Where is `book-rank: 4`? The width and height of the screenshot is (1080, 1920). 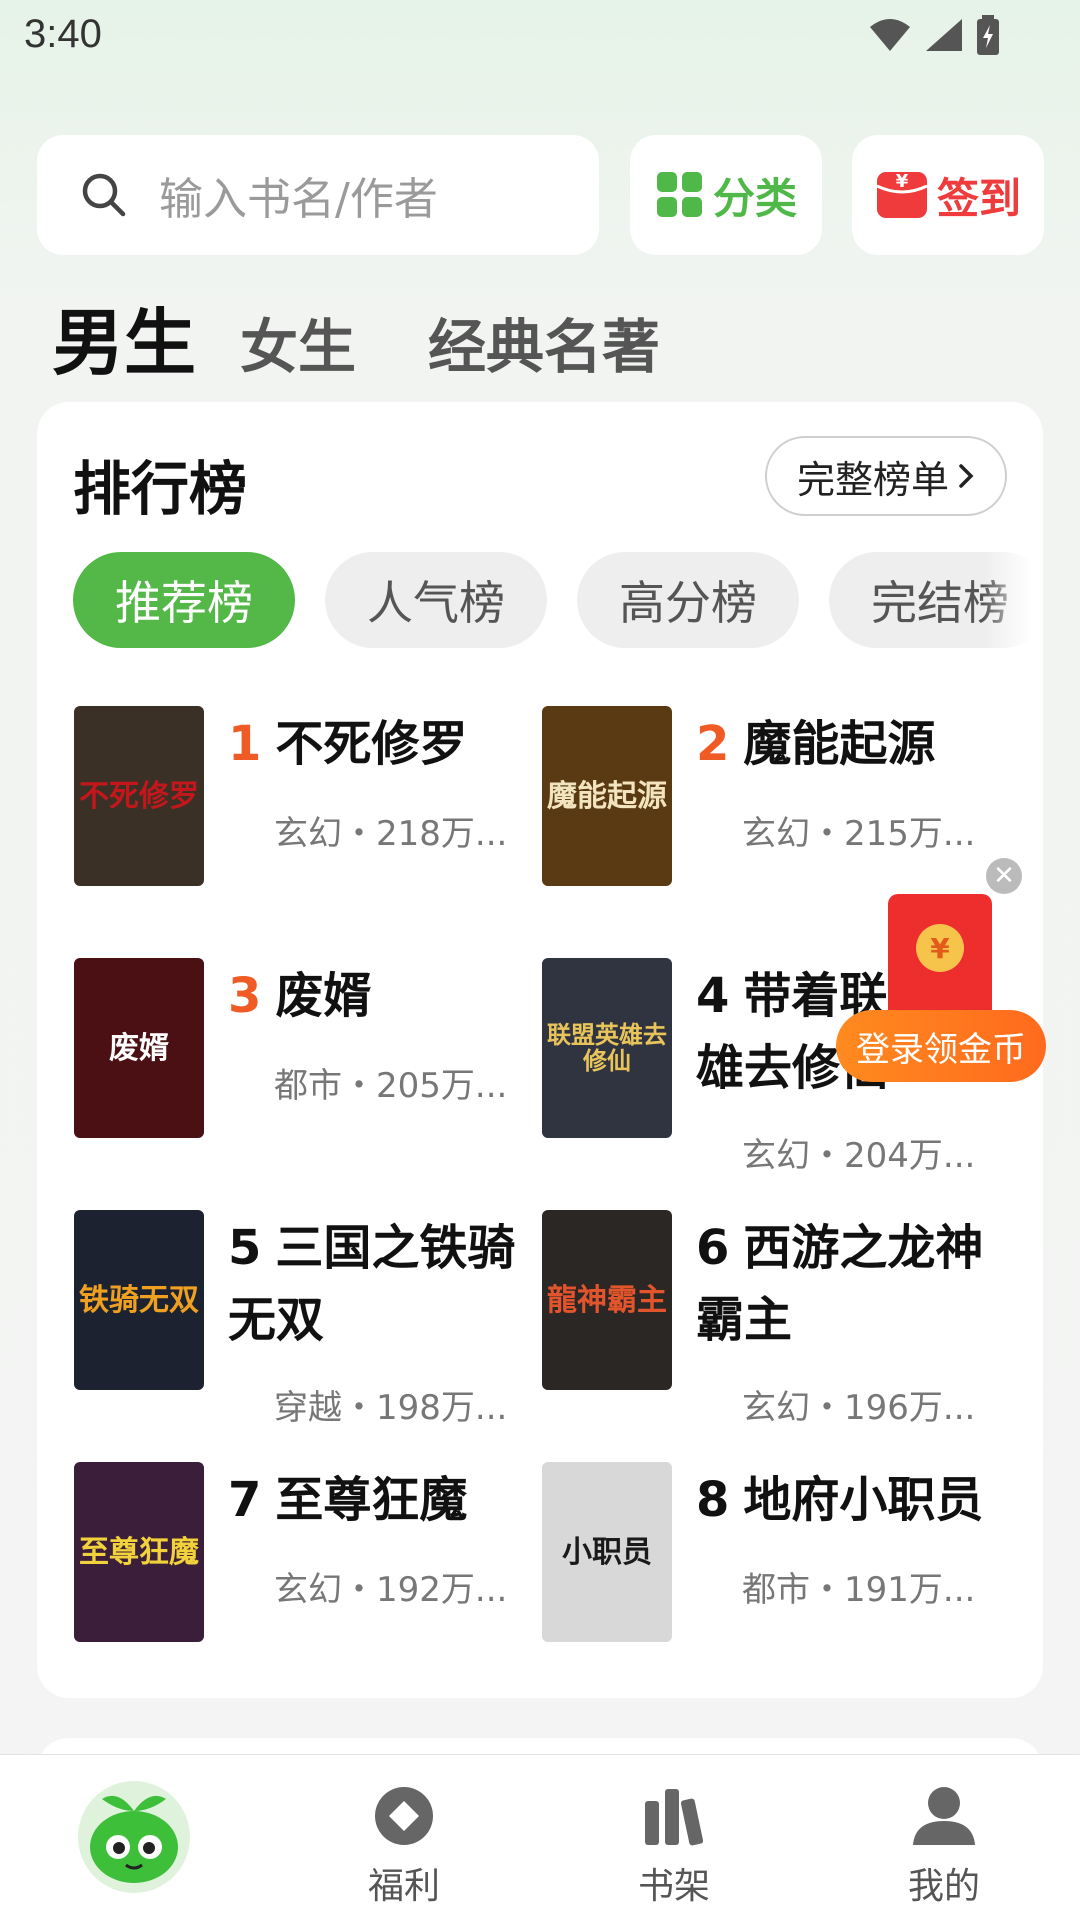
book-rank: 4 is located at coordinates (713, 996).